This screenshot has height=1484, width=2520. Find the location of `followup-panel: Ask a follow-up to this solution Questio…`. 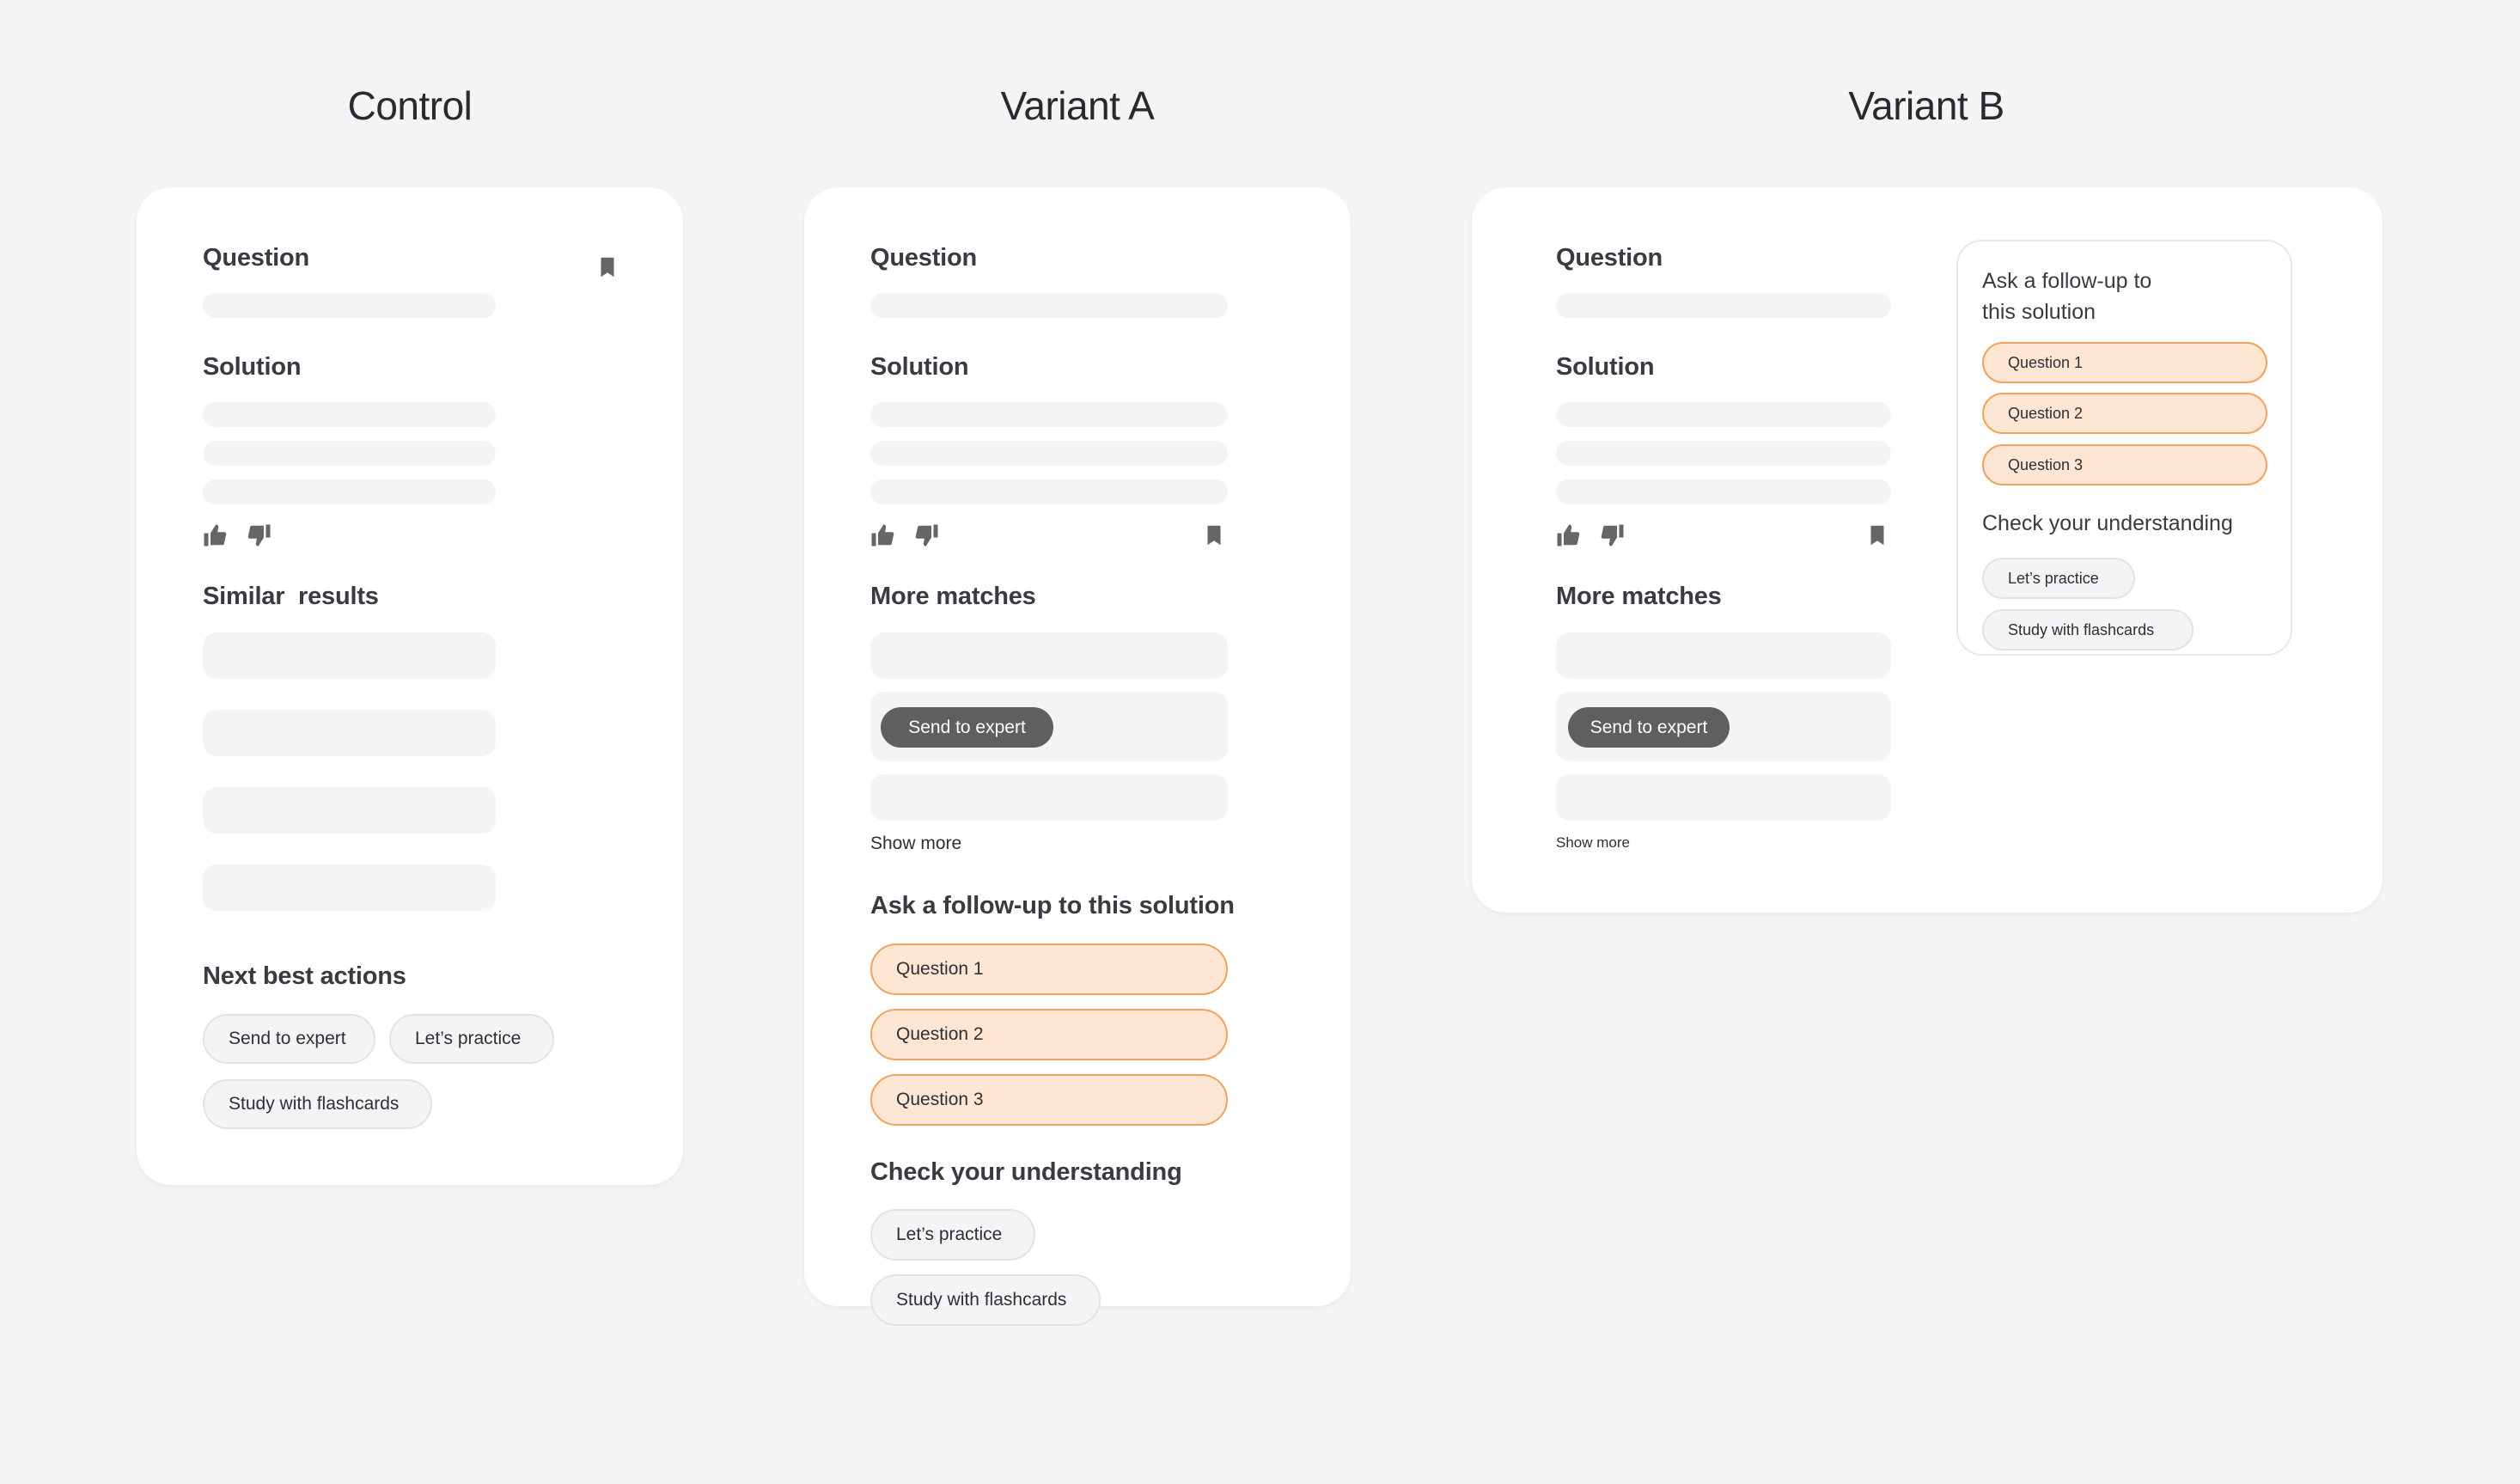

followup-panel: Ask a follow-up to this solution Questio… is located at coordinates (2124, 448).